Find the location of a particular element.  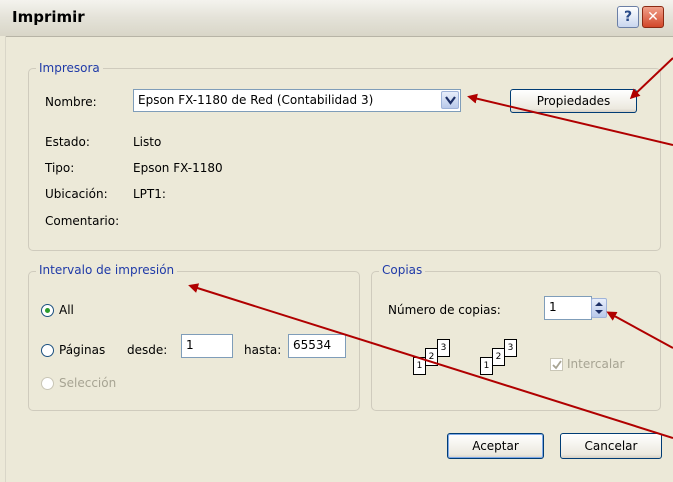

chevron-down-icon is located at coordinates (450, 100).